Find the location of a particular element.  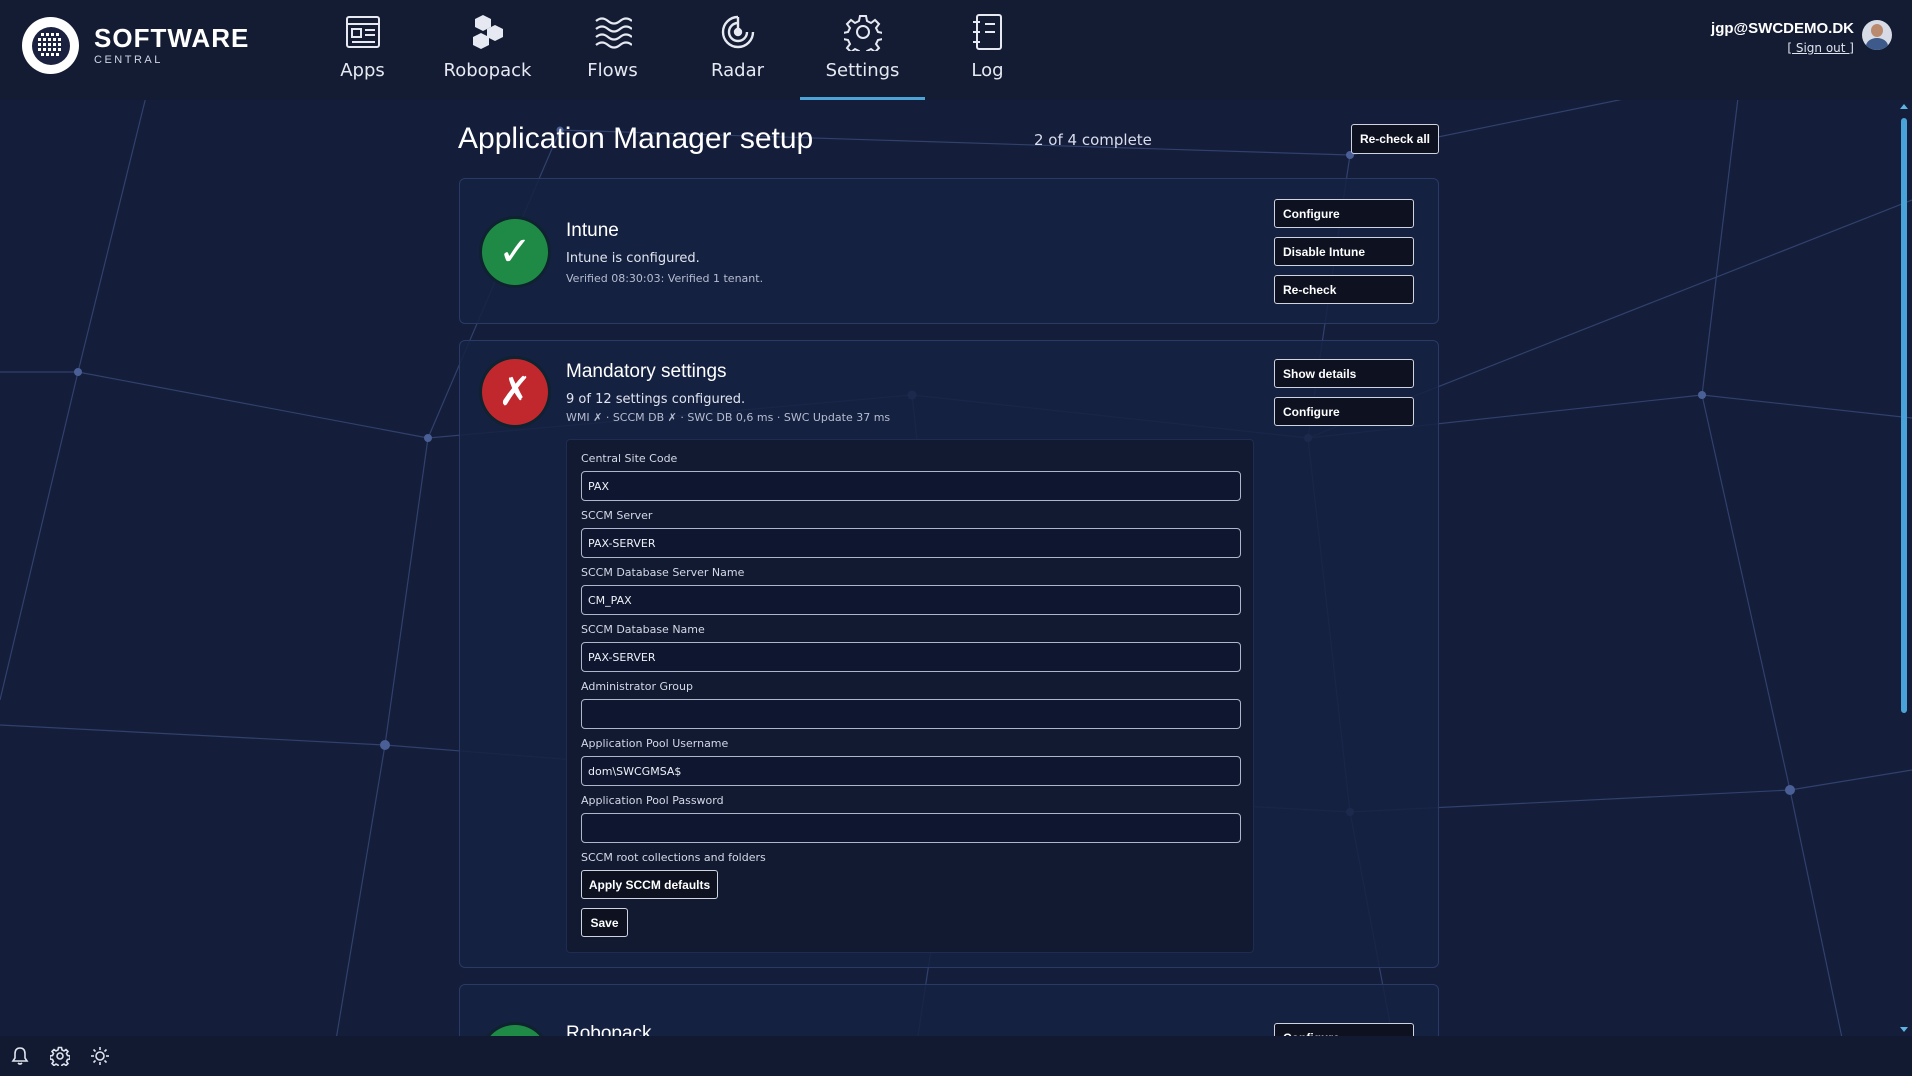

software-central-logo: SOFTWARE CENTRAL is located at coordinates (135, 45).